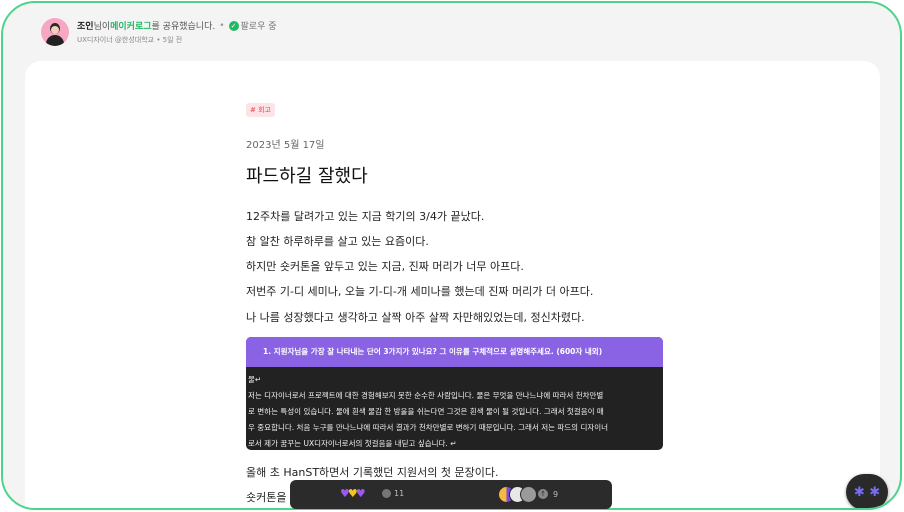 This screenshot has width=904, height=512. What do you see at coordinates (130, 40) in the screenshot?
I see `share-meta: UX디자이너 @한성대학교 • 5일 전` at bounding box center [130, 40].